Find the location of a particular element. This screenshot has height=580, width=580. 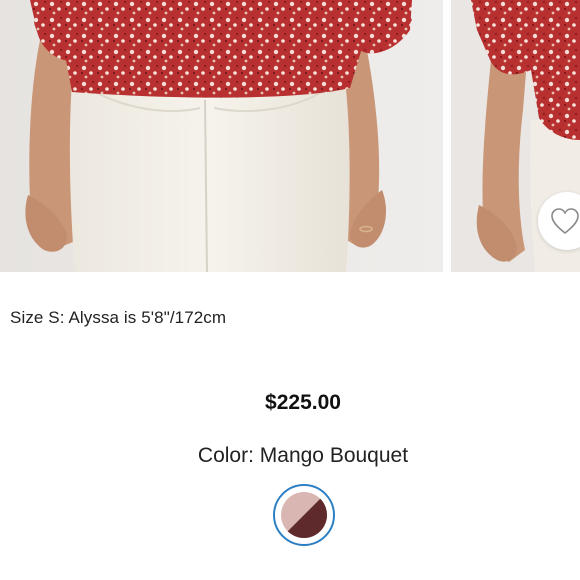

color-swatch-icon is located at coordinates (304, 515).